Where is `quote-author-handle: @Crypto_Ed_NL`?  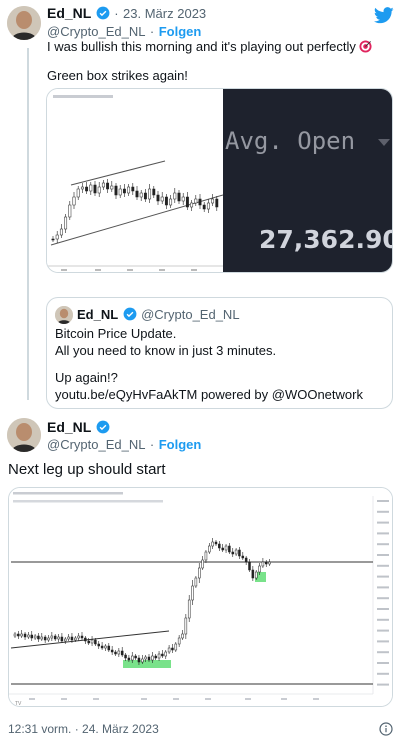
quote-author-handle: @Crypto_Ed_NL is located at coordinates (190, 314).